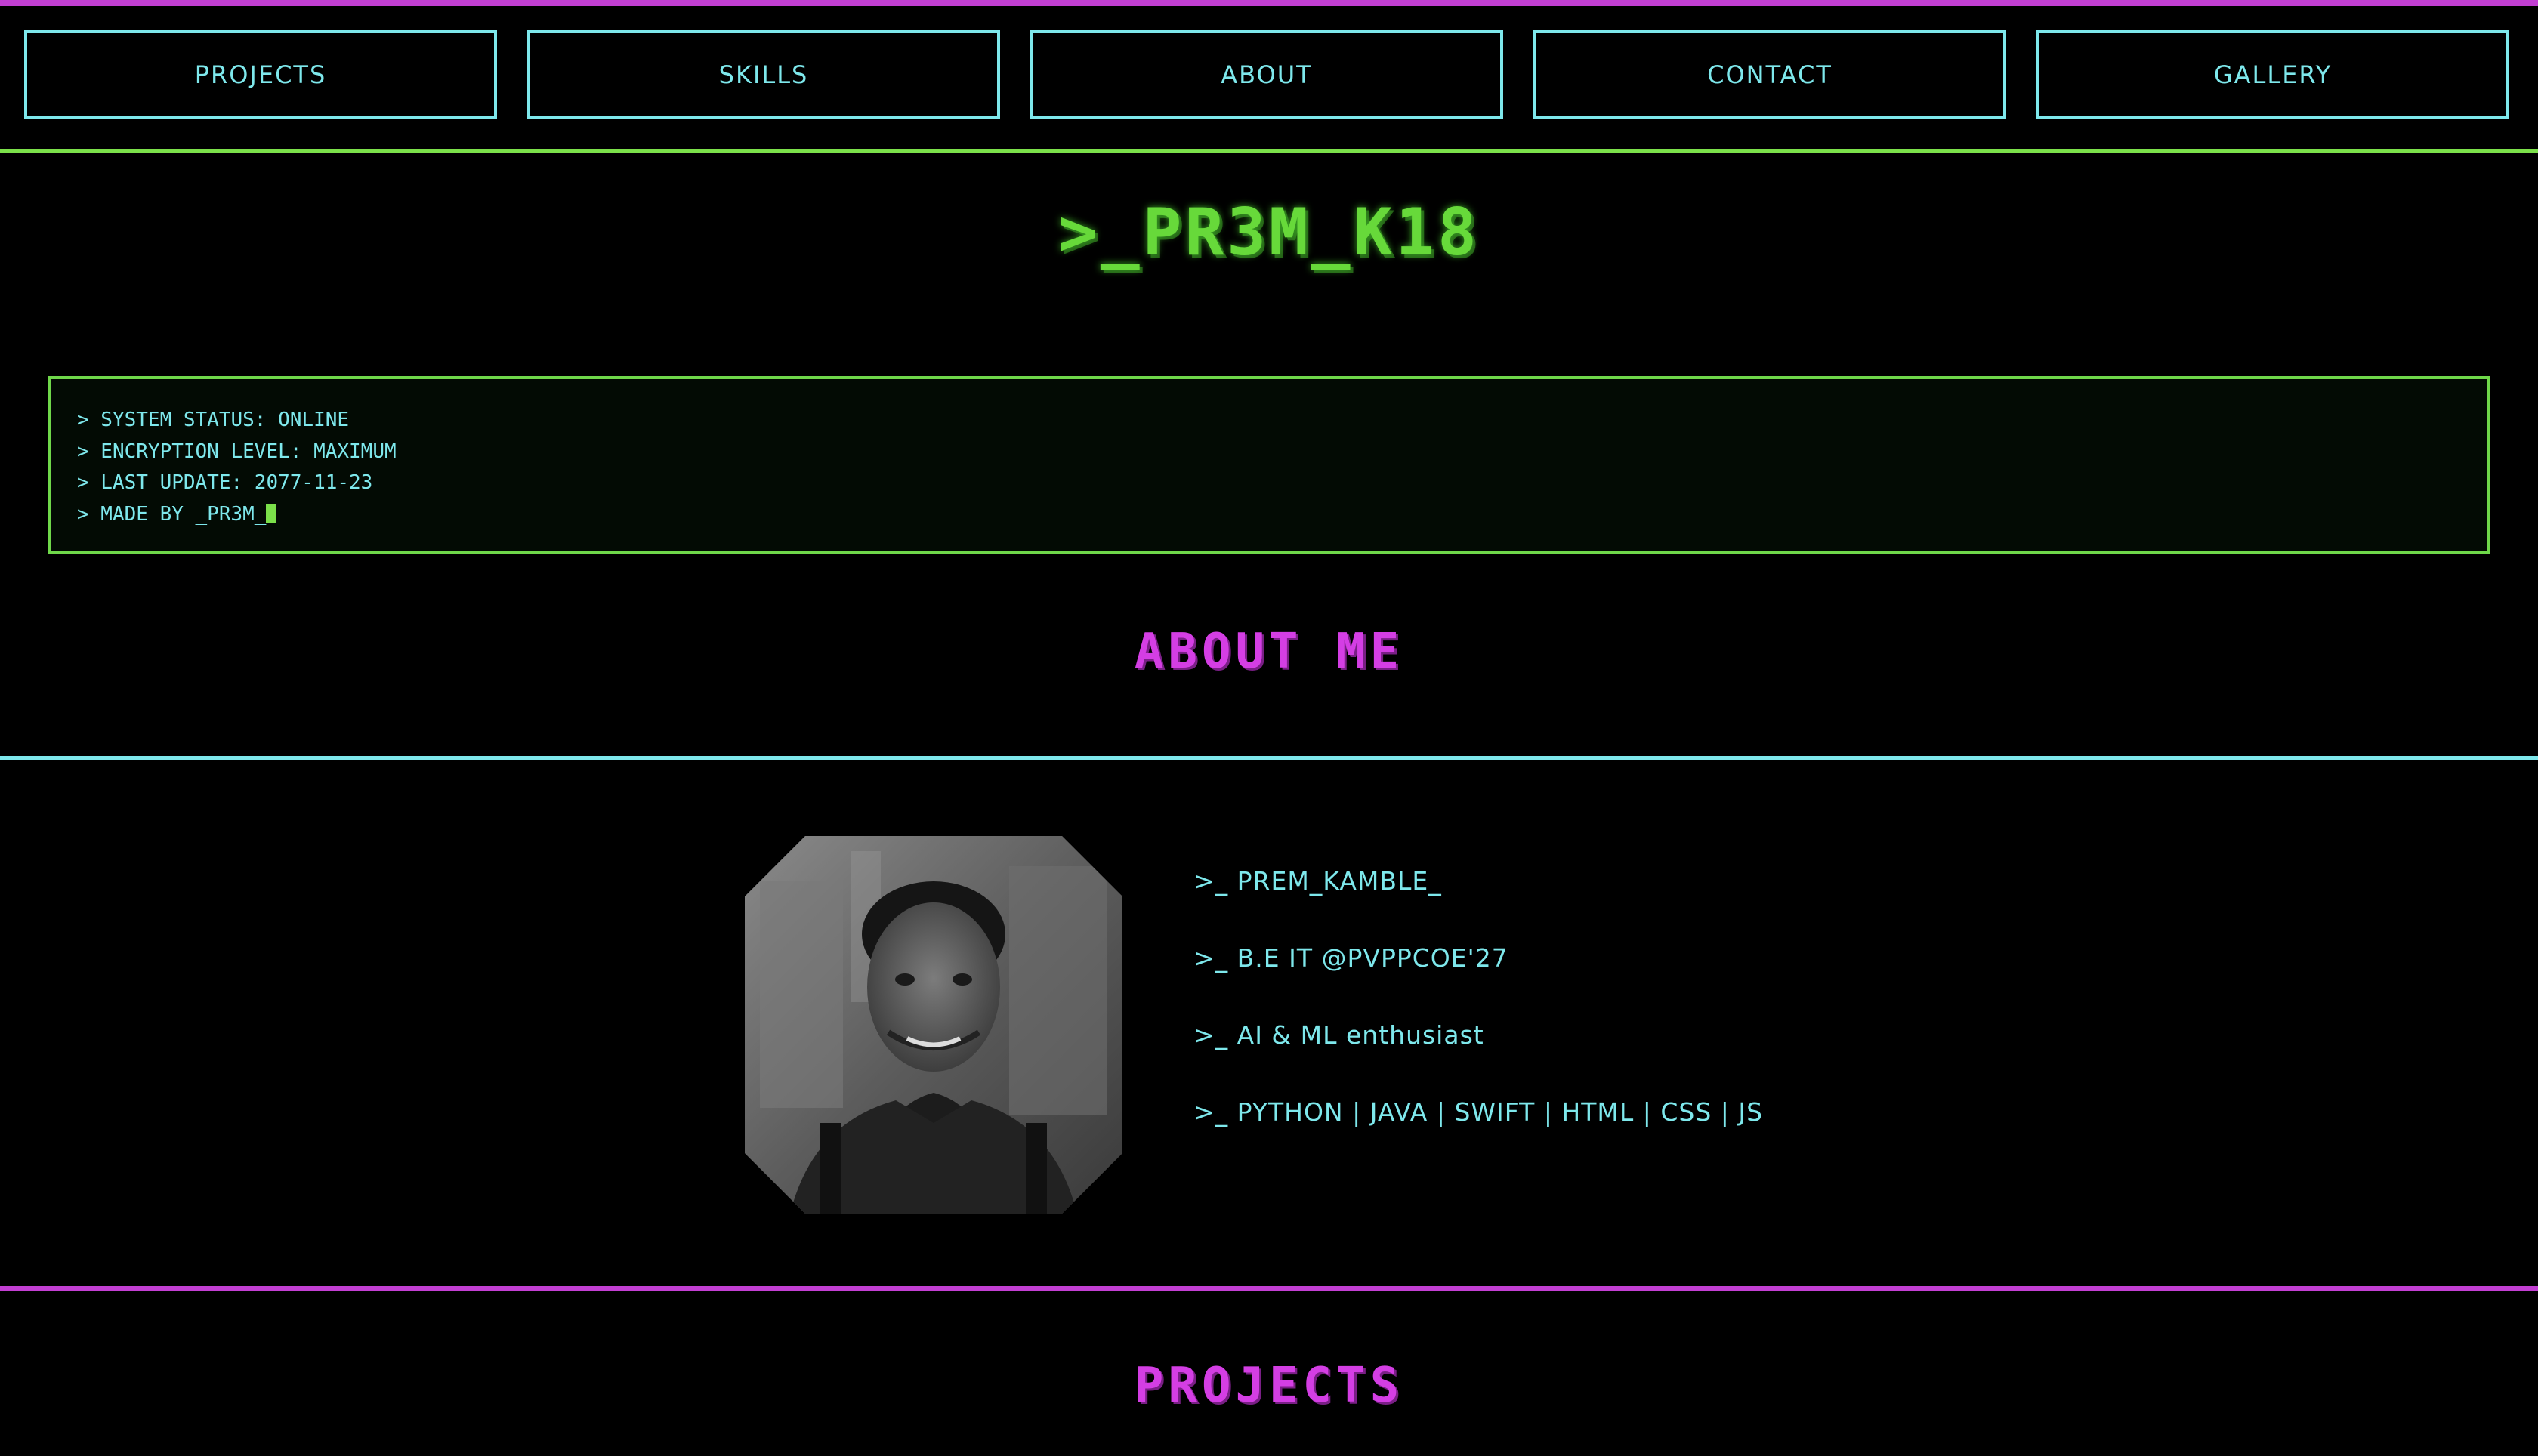 The width and height of the screenshot is (2538, 1456). What do you see at coordinates (225, 482) in the screenshot?
I see `terminal-line: > LAST UPDATE: 2077-11-23` at bounding box center [225, 482].